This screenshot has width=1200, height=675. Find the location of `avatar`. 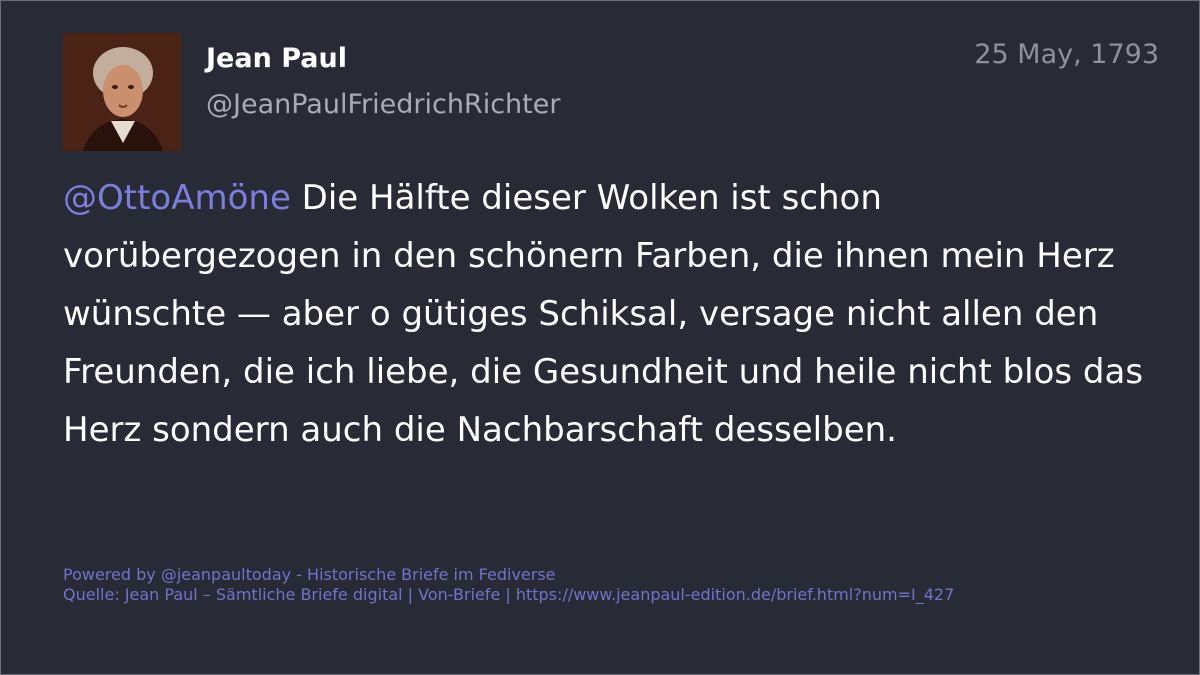

avatar is located at coordinates (122, 92).